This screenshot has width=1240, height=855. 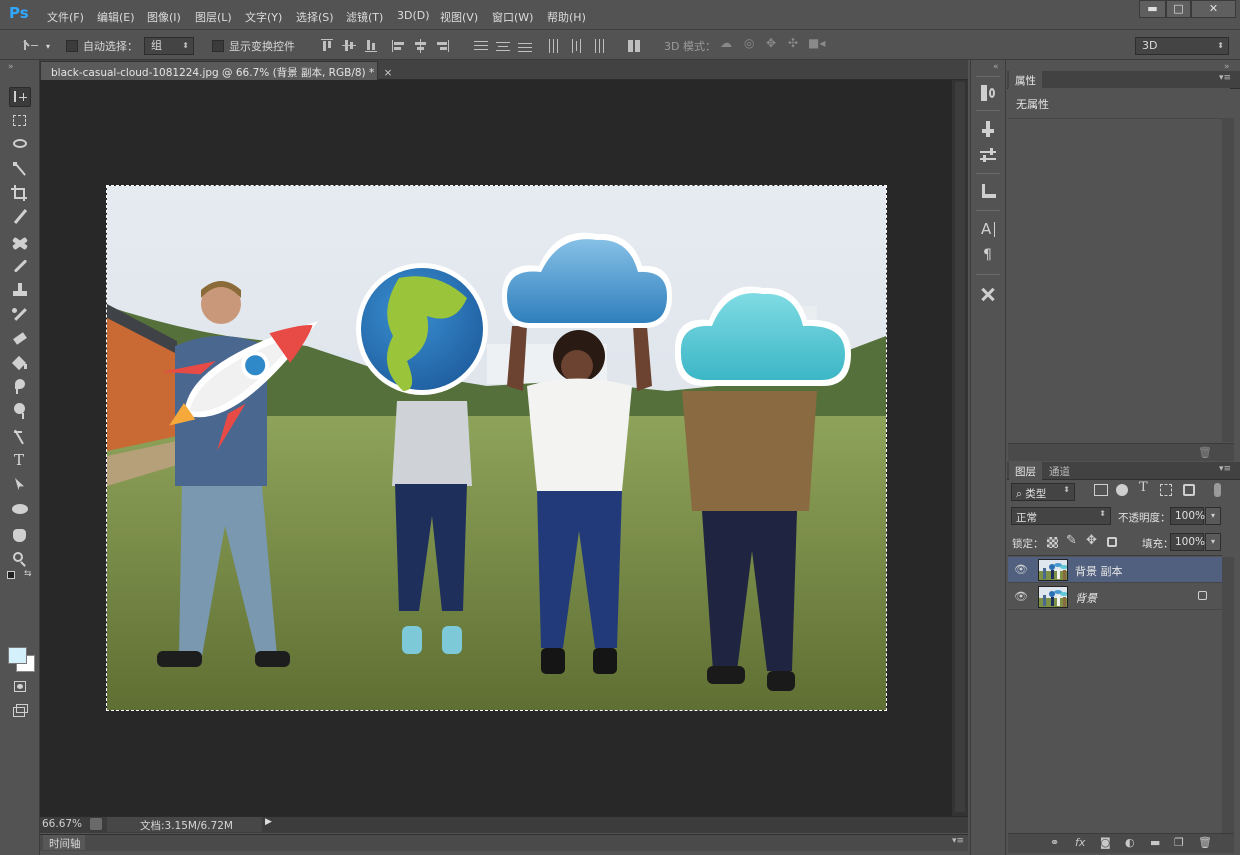 What do you see at coordinates (726, 43) in the screenshot?
I see `3d-rotate-icon: ☁` at bounding box center [726, 43].